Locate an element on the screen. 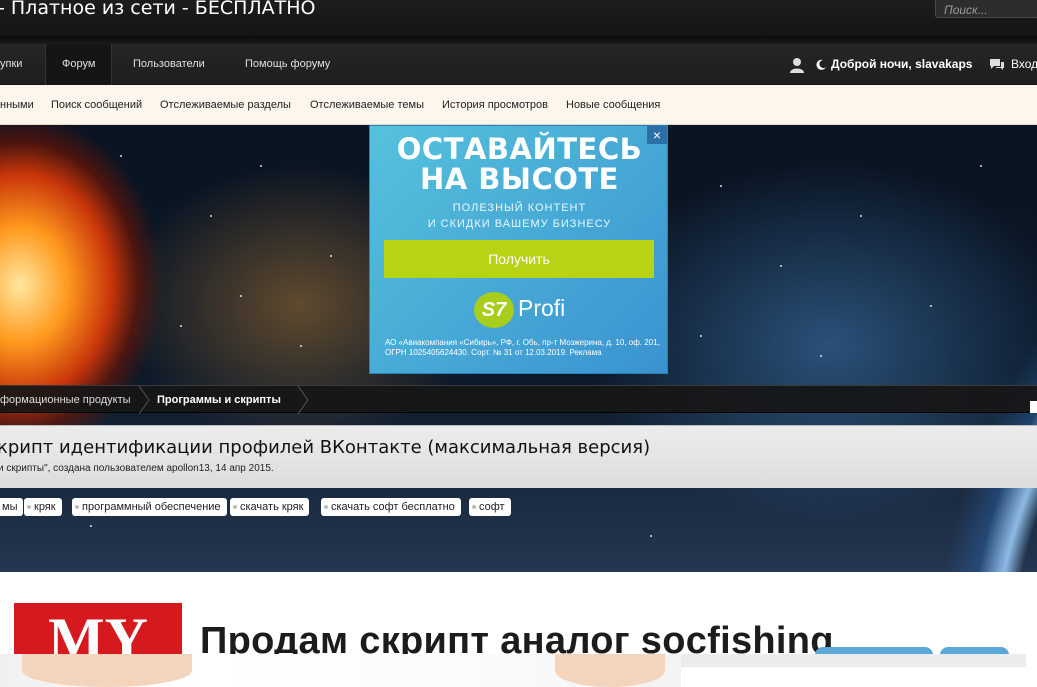 This screenshot has width=1037, height=687. tag: мы is located at coordinates (12, 507).